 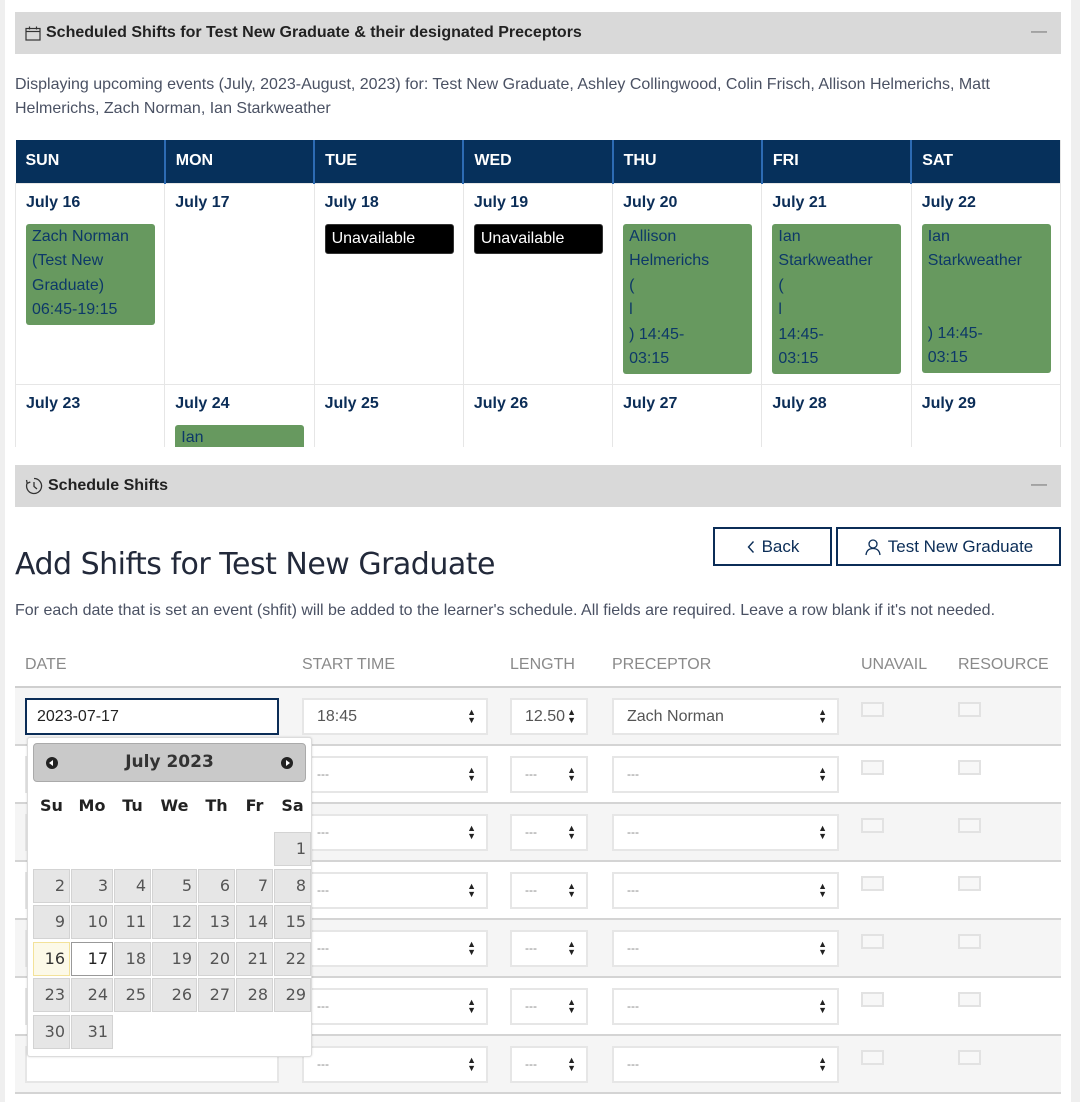 What do you see at coordinates (323, 890) in the screenshot?
I see `start-time-value: ---` at bounding box center [323, 890].